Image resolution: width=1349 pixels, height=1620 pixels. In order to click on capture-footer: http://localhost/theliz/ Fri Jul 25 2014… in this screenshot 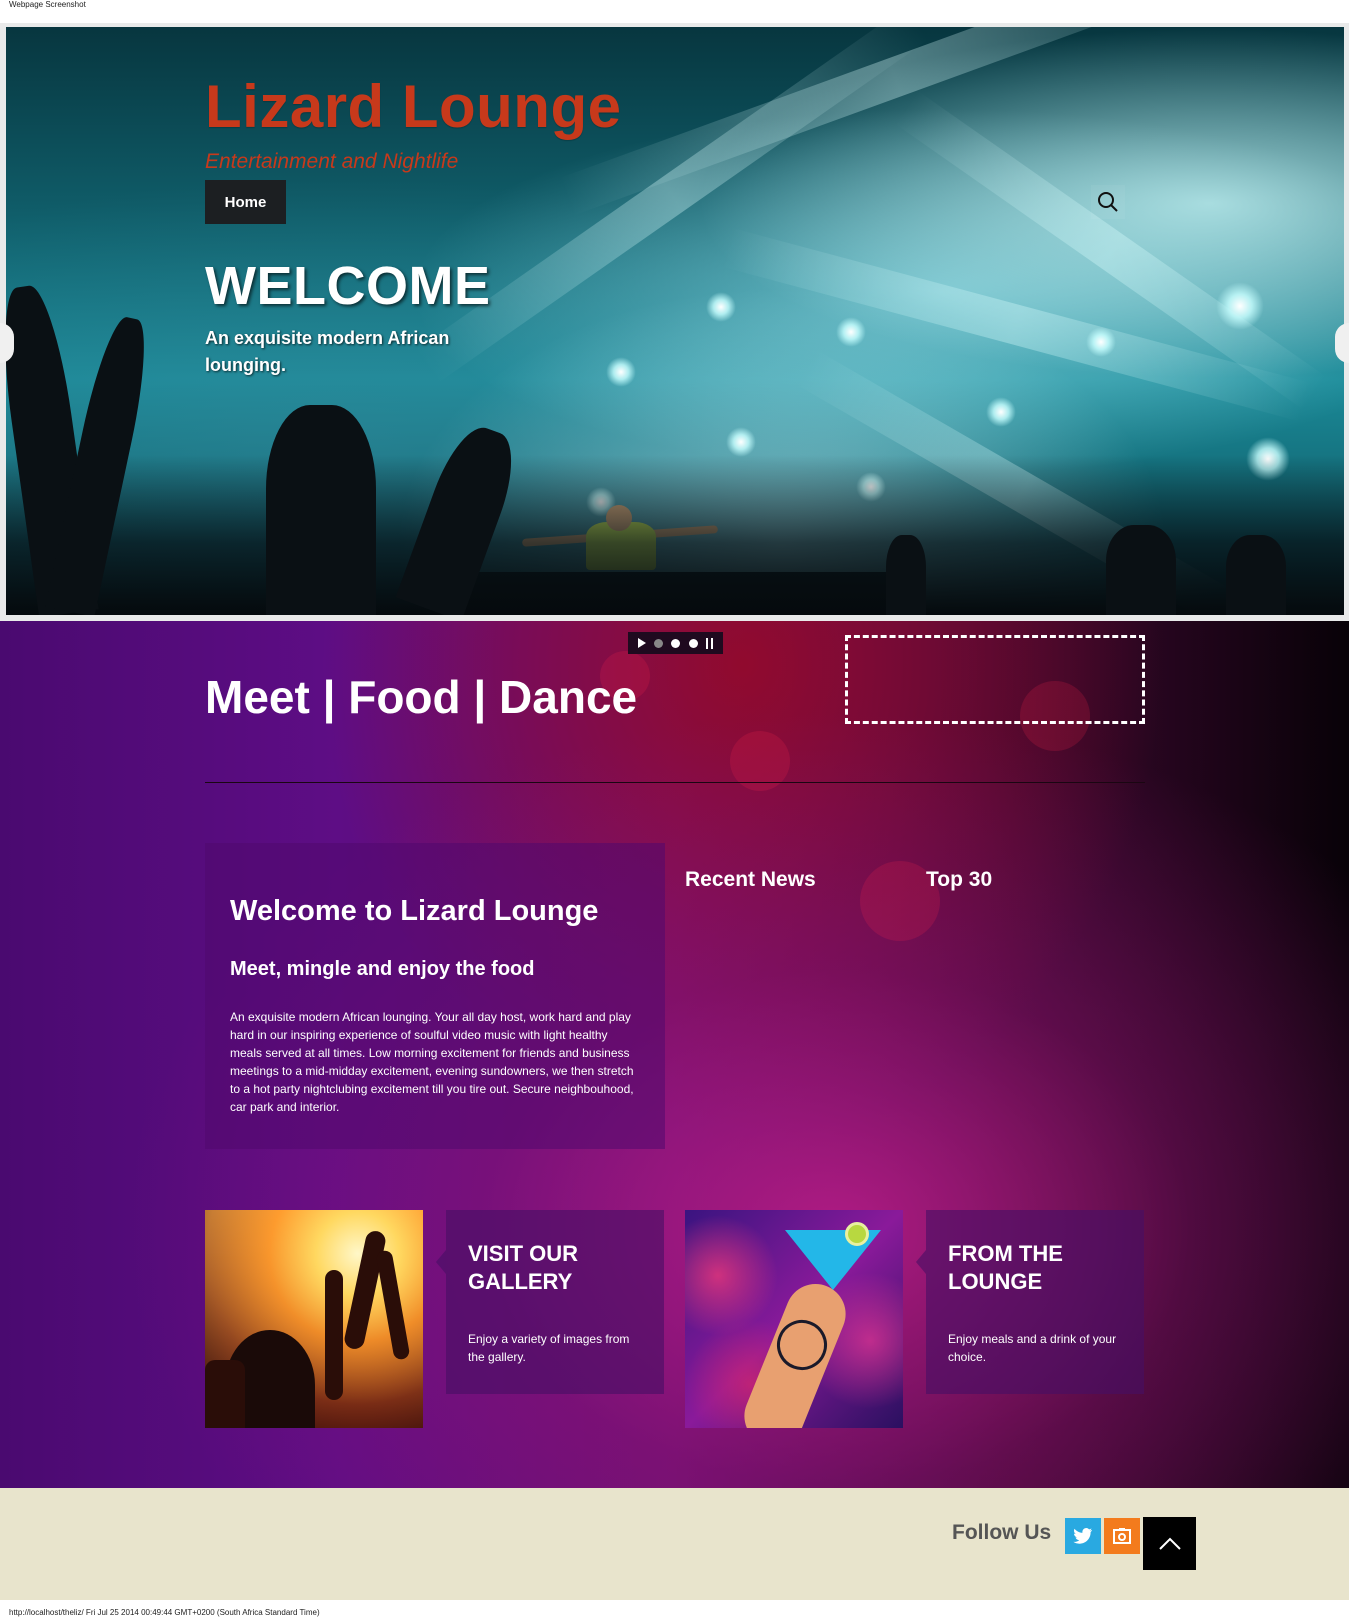, I will do `click(164, 1612)`.